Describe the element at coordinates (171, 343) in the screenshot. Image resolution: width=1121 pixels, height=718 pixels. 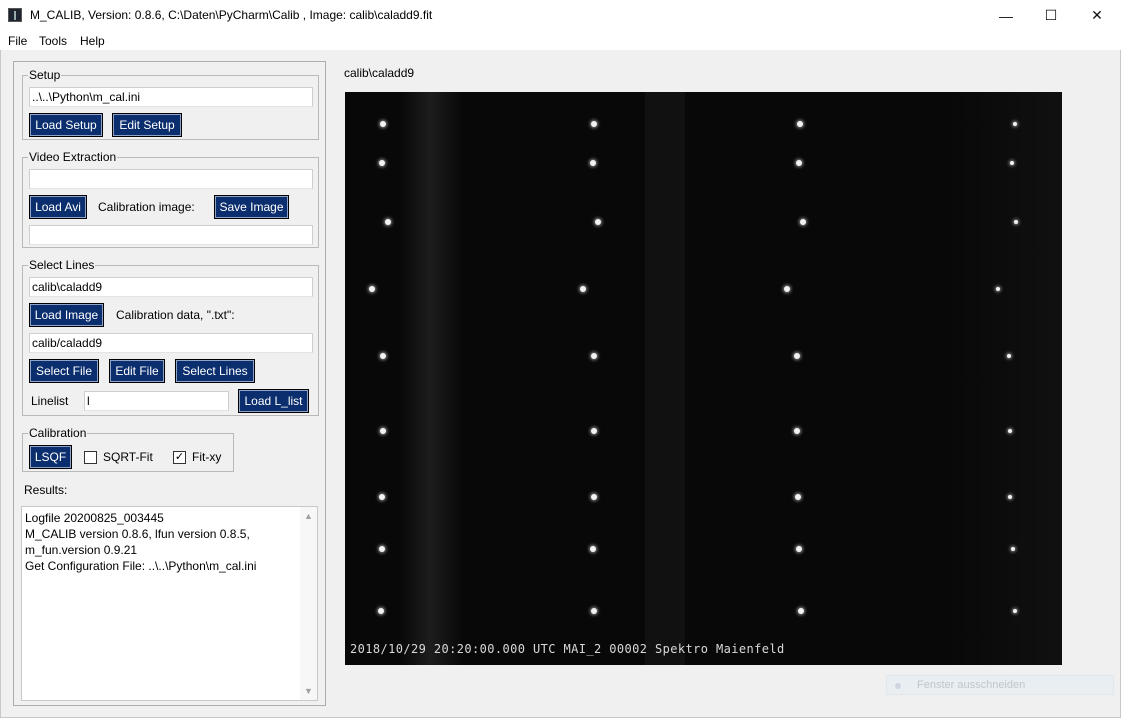
I see `calibration-data-input: calib/caladd9` at that location.